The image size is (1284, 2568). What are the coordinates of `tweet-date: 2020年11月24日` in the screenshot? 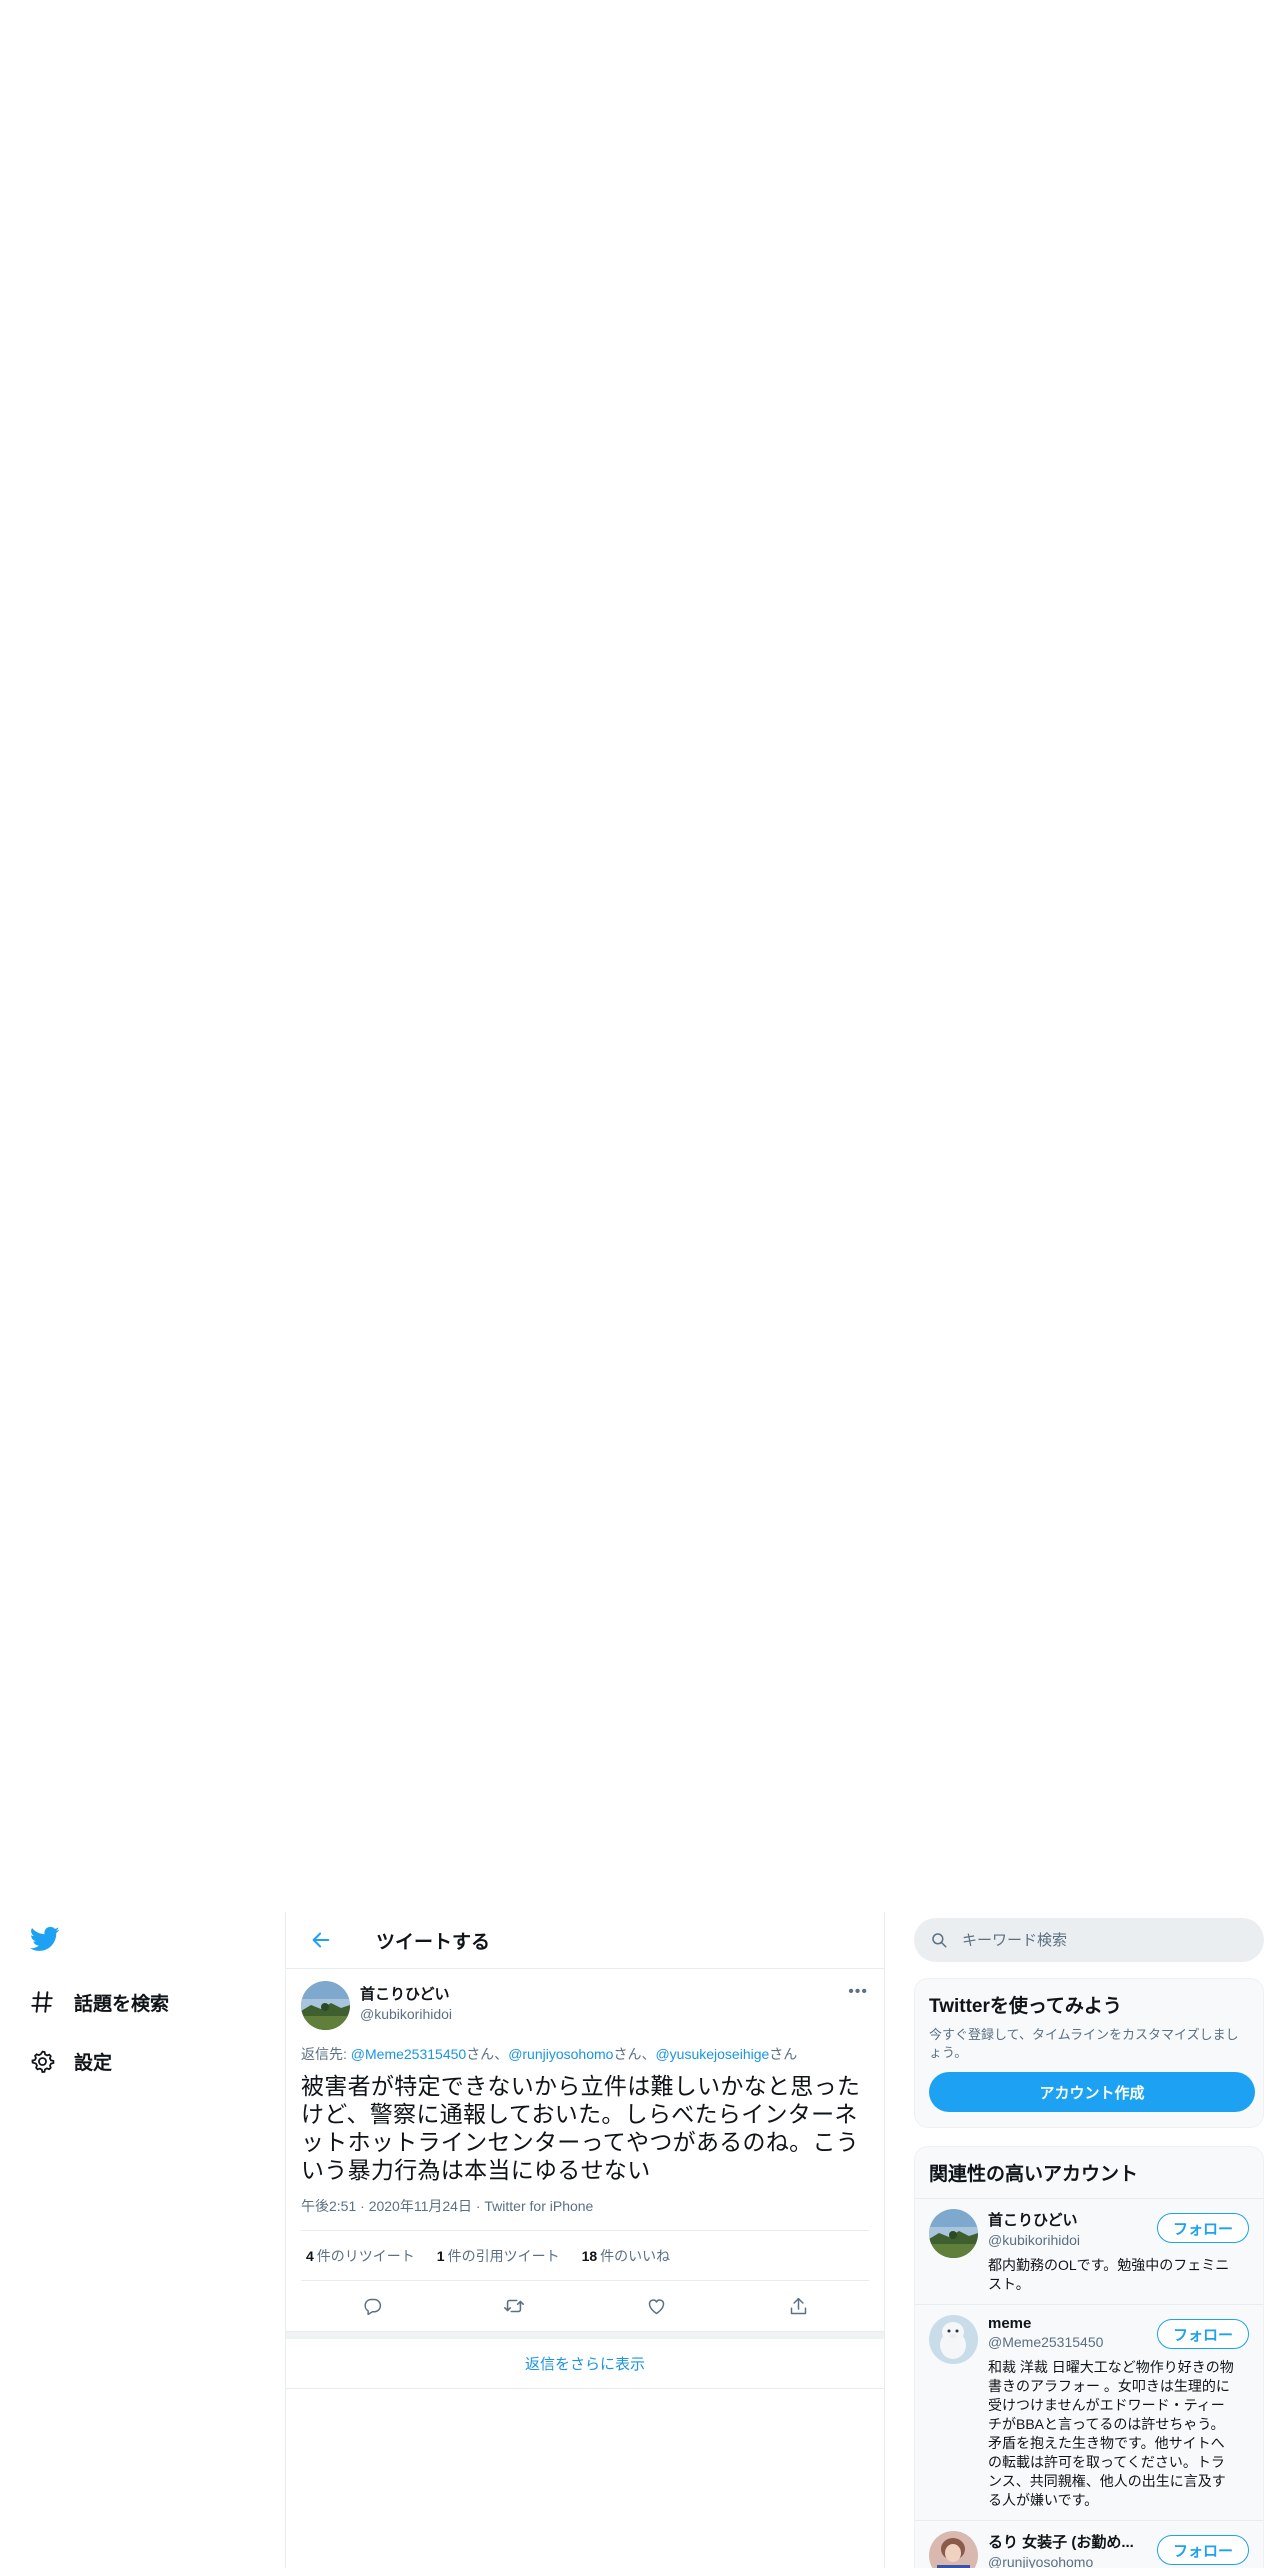 It's located at (420, 2206).